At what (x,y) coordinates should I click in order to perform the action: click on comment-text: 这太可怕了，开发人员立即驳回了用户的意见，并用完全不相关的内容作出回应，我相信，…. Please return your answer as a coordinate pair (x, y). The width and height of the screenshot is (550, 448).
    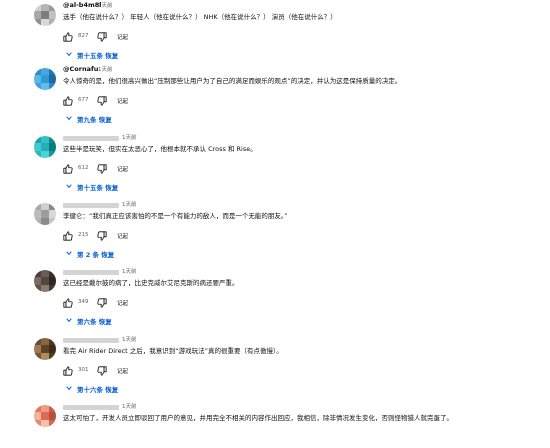
    Looking at the image, I should click on (258, 418).